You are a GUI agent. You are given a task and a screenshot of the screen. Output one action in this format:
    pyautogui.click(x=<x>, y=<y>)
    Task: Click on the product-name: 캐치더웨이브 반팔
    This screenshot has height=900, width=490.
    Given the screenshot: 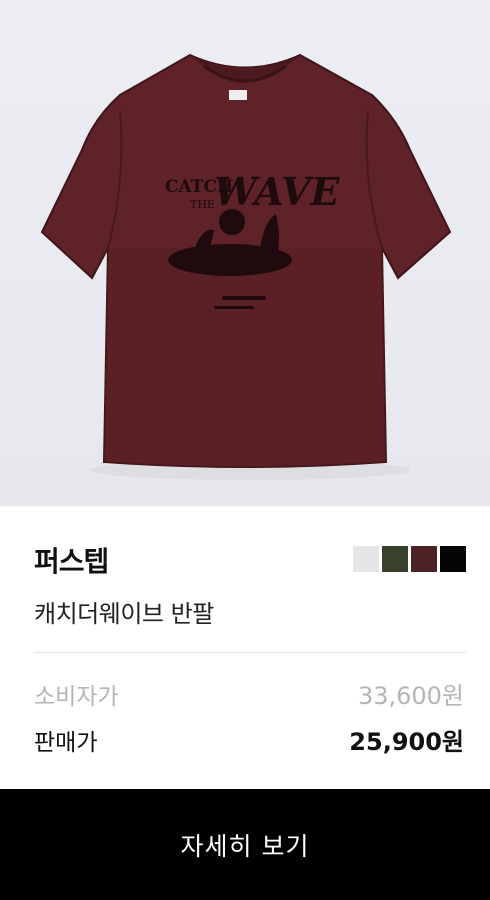 What is the action you would take?
    pyautogui.click(x=124, y=614)
    